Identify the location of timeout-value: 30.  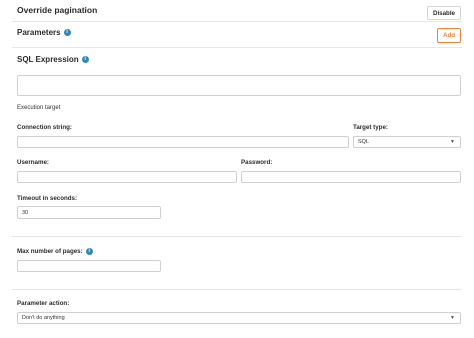
(25, 212).